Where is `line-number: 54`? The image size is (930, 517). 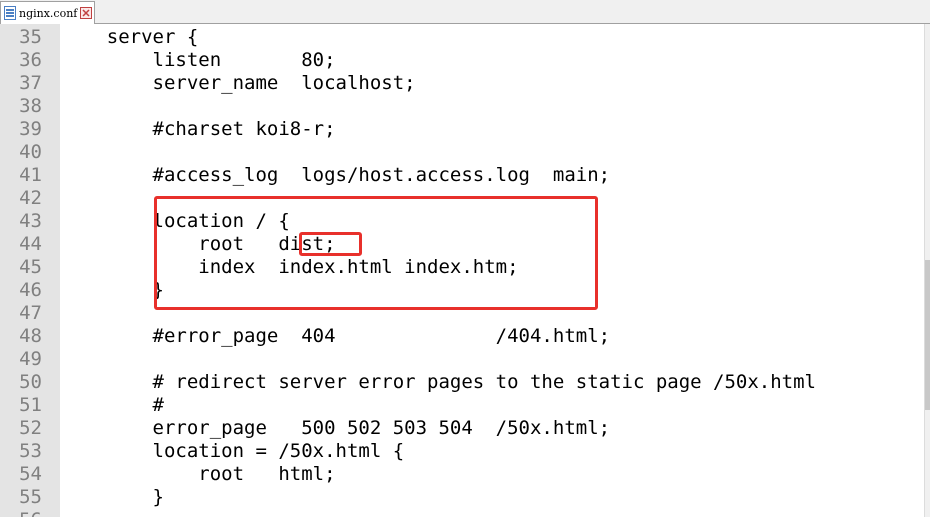
line-number: 54 is located at coordinates (30, 474).